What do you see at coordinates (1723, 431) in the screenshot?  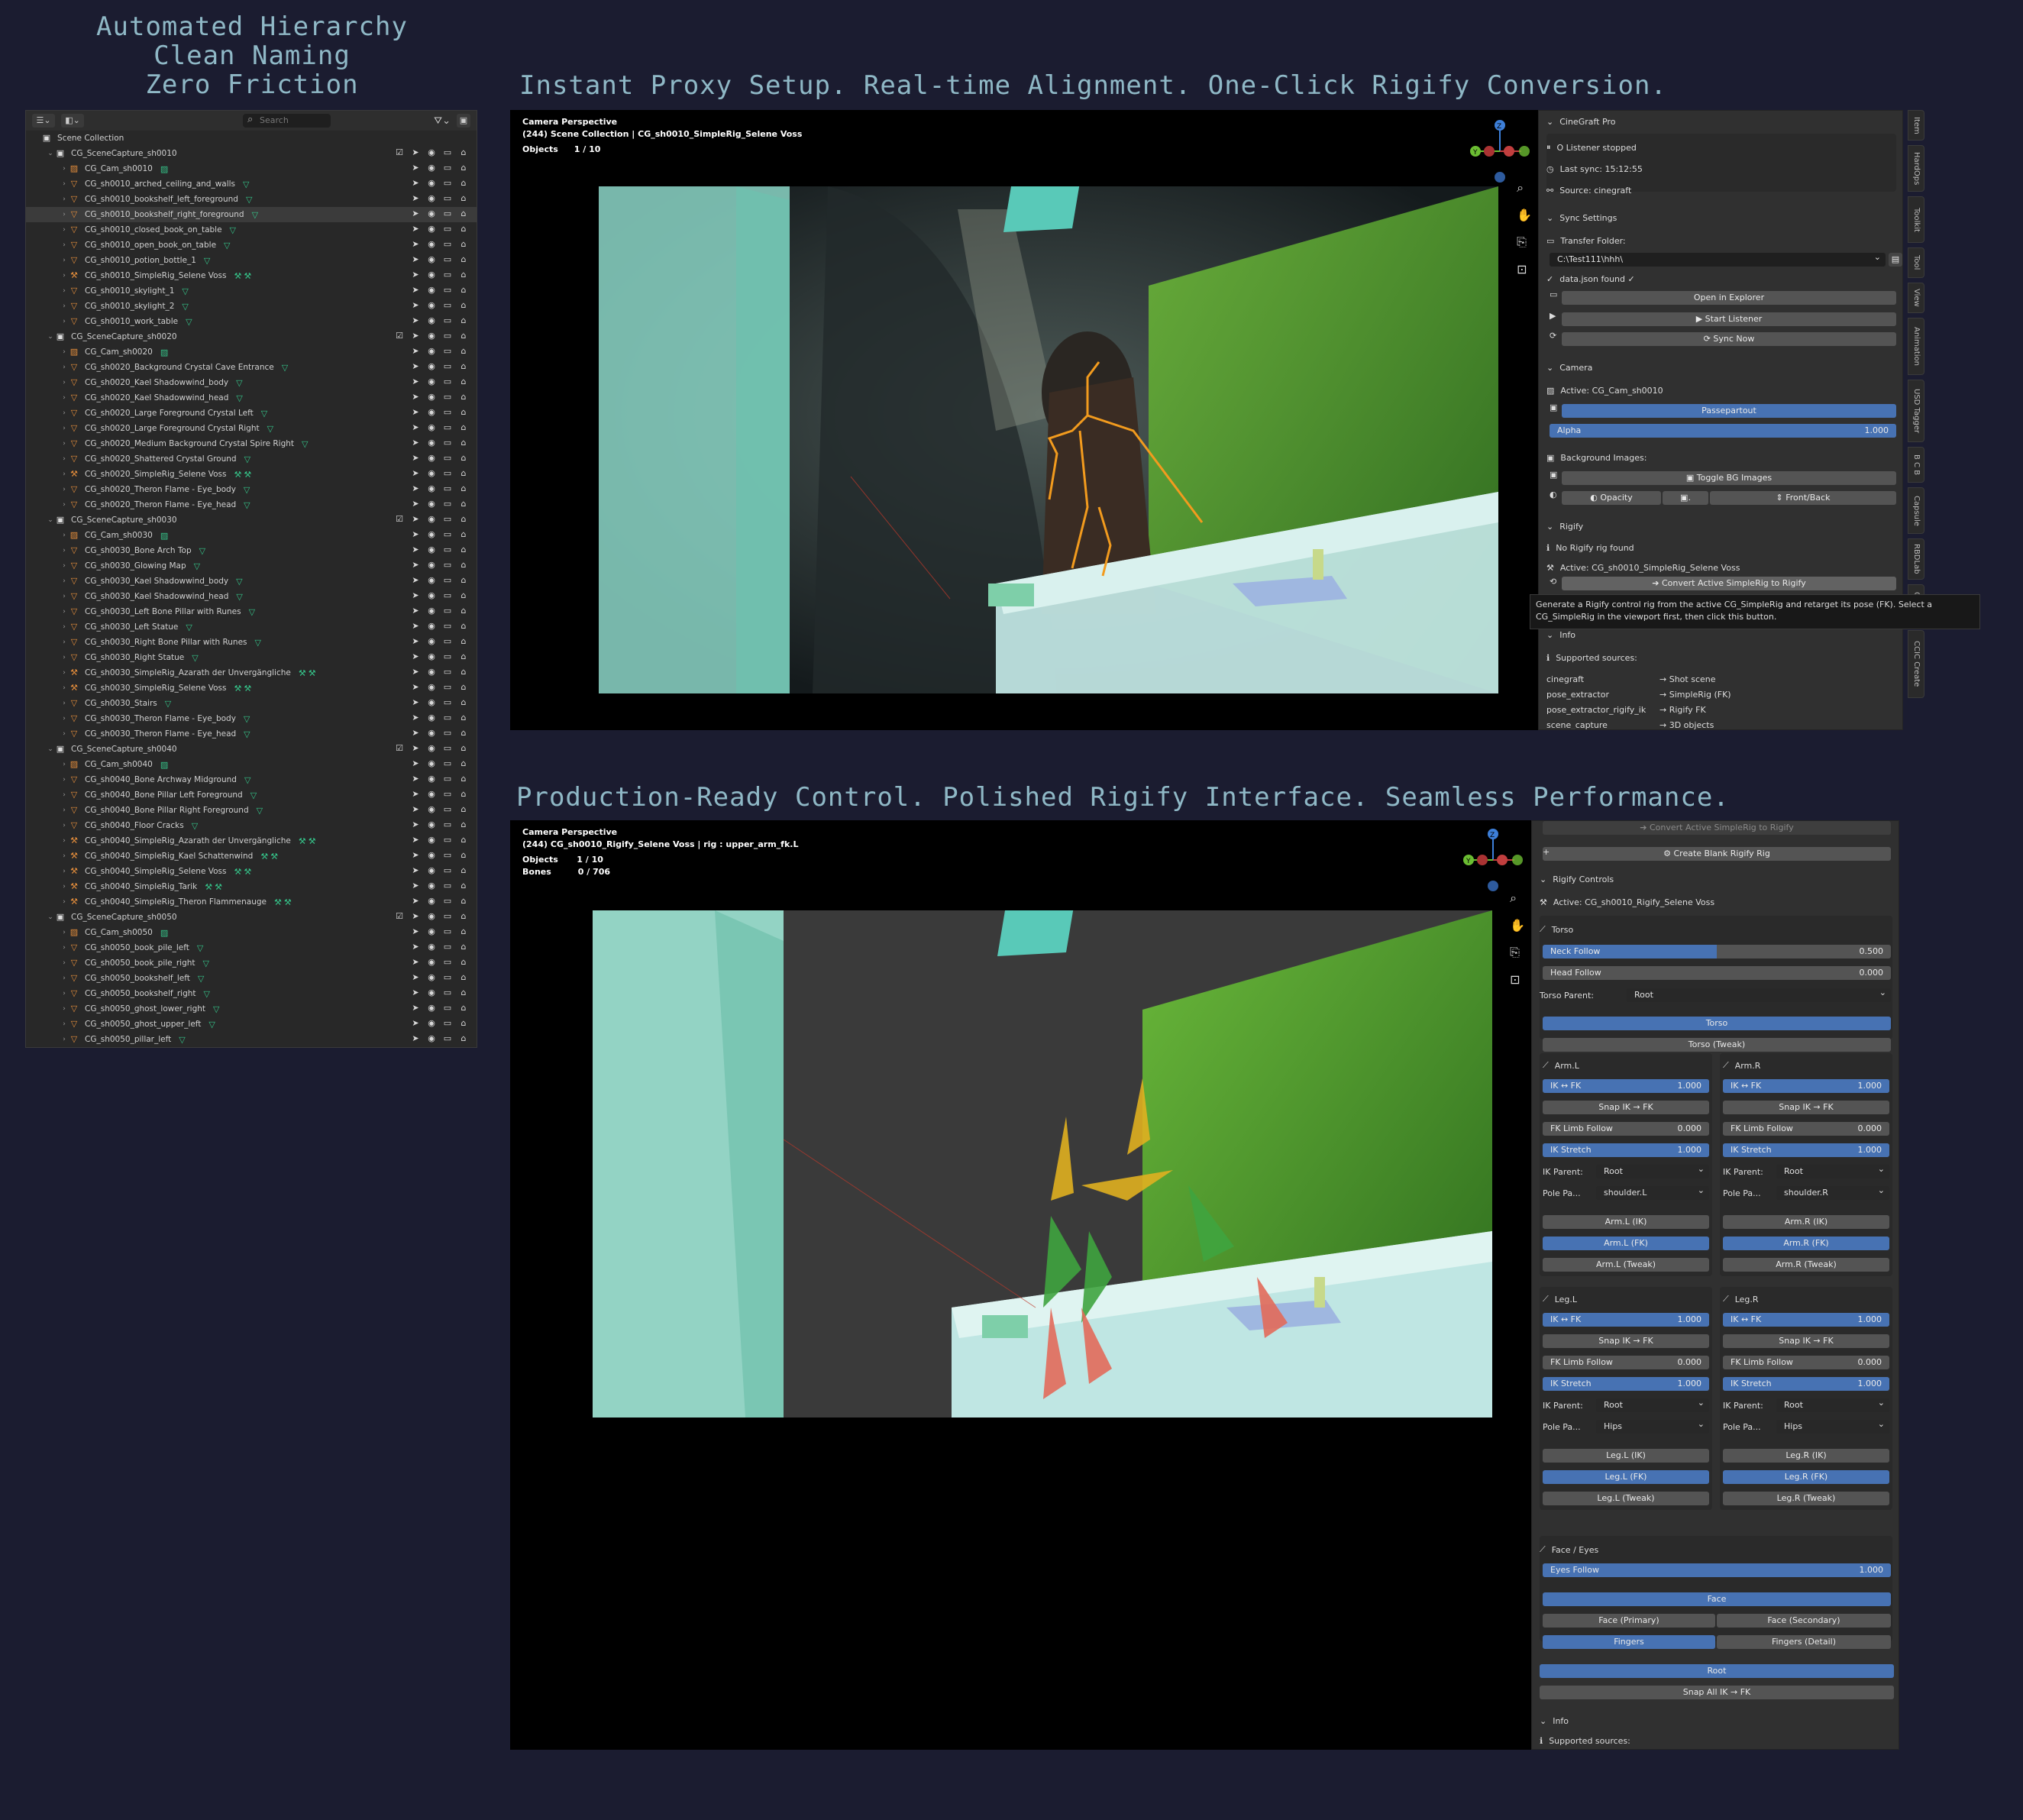 I see `alpha-slider: Alpha 1.000` at bounding box center [1723, 431].